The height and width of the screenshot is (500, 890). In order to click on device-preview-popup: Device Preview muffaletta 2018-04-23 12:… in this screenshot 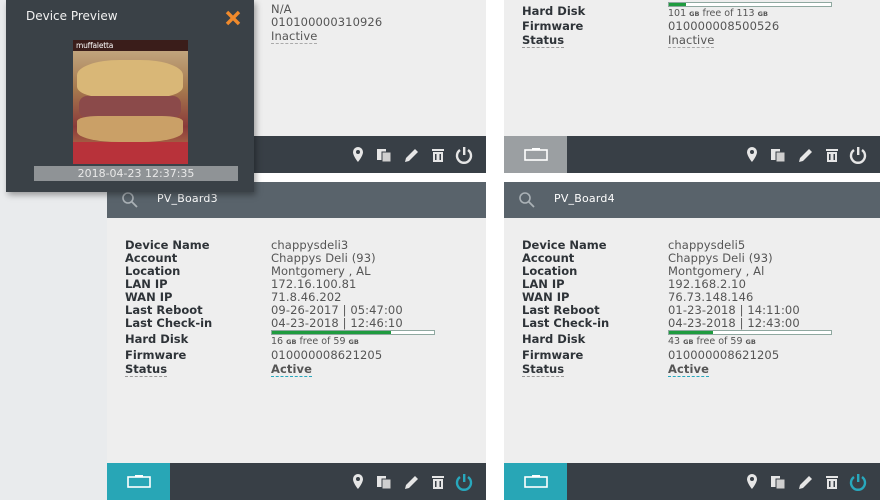, I will do `click(130, 96)`.